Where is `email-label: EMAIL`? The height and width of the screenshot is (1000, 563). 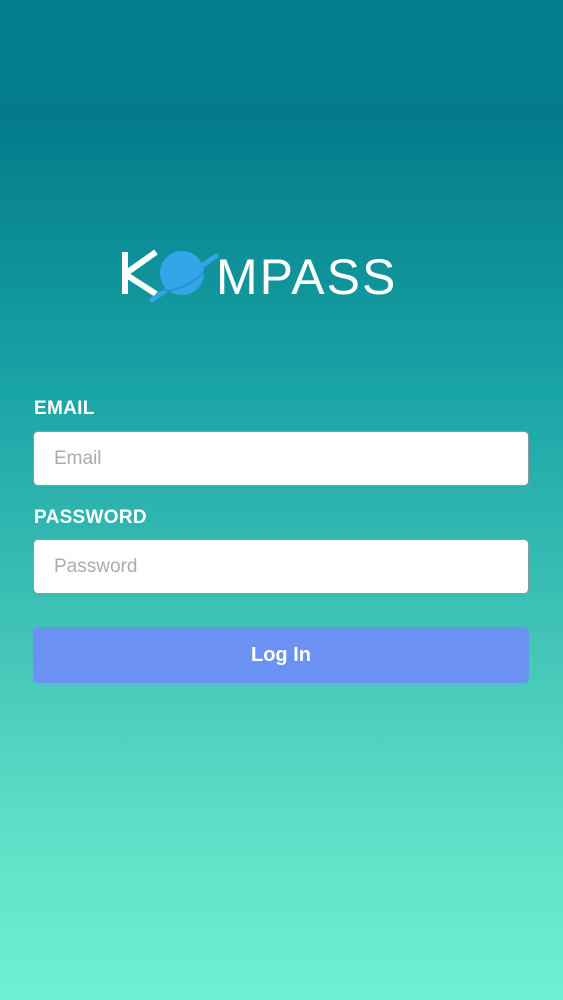 email-label: EMAIL is located at coordinates (64, 408).